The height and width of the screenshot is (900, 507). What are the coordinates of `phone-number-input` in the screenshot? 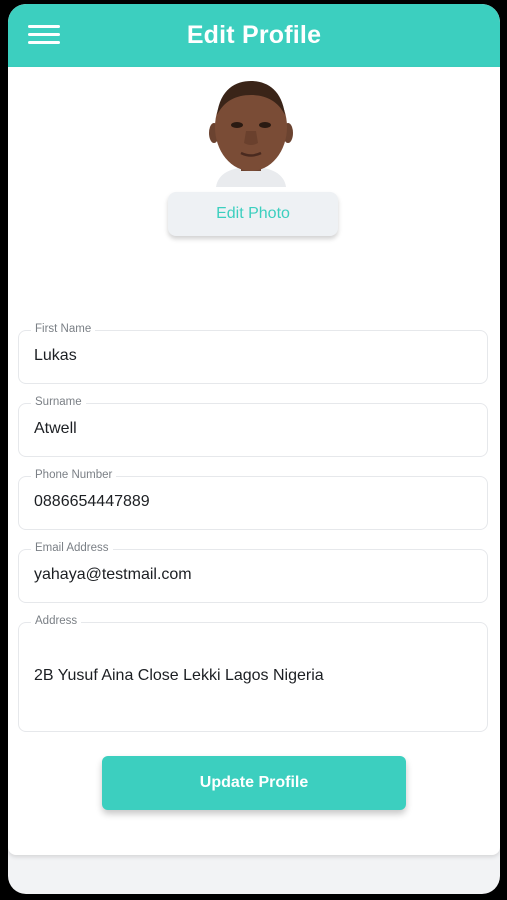 It's located at (249, 502).